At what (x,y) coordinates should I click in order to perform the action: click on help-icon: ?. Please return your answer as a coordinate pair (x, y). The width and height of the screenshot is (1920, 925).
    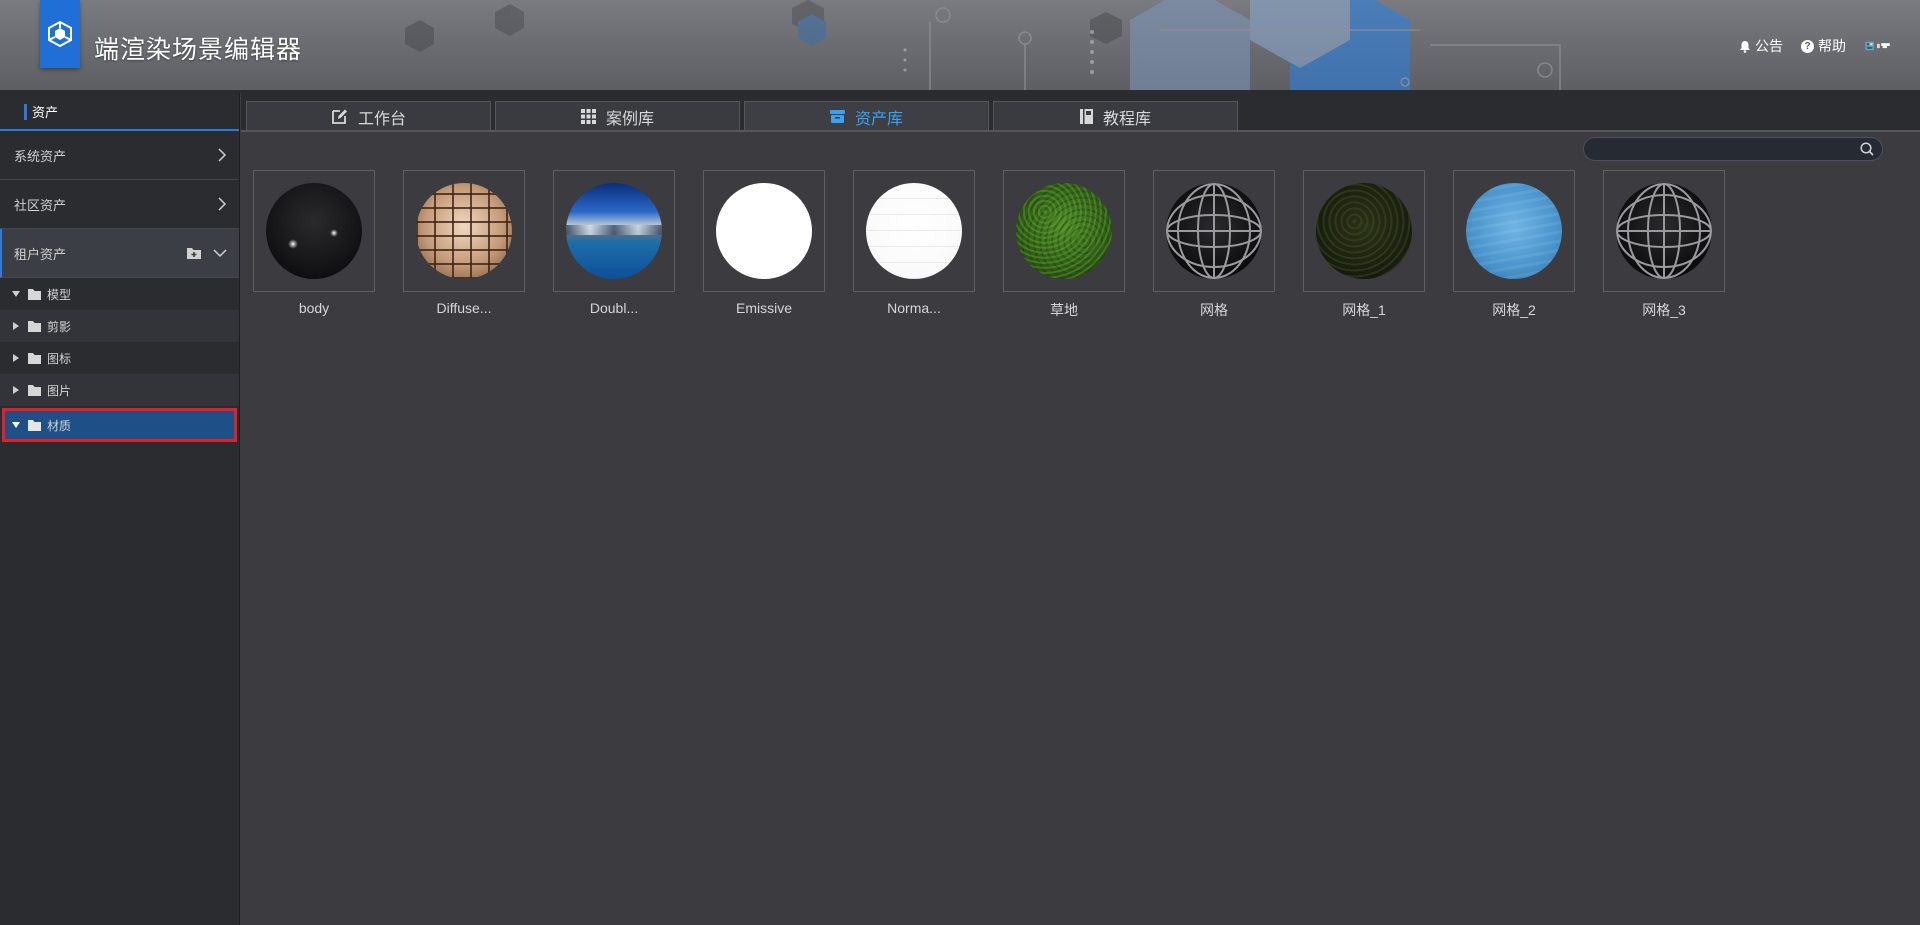
    Looking at the image, I should click on (1807, 46).